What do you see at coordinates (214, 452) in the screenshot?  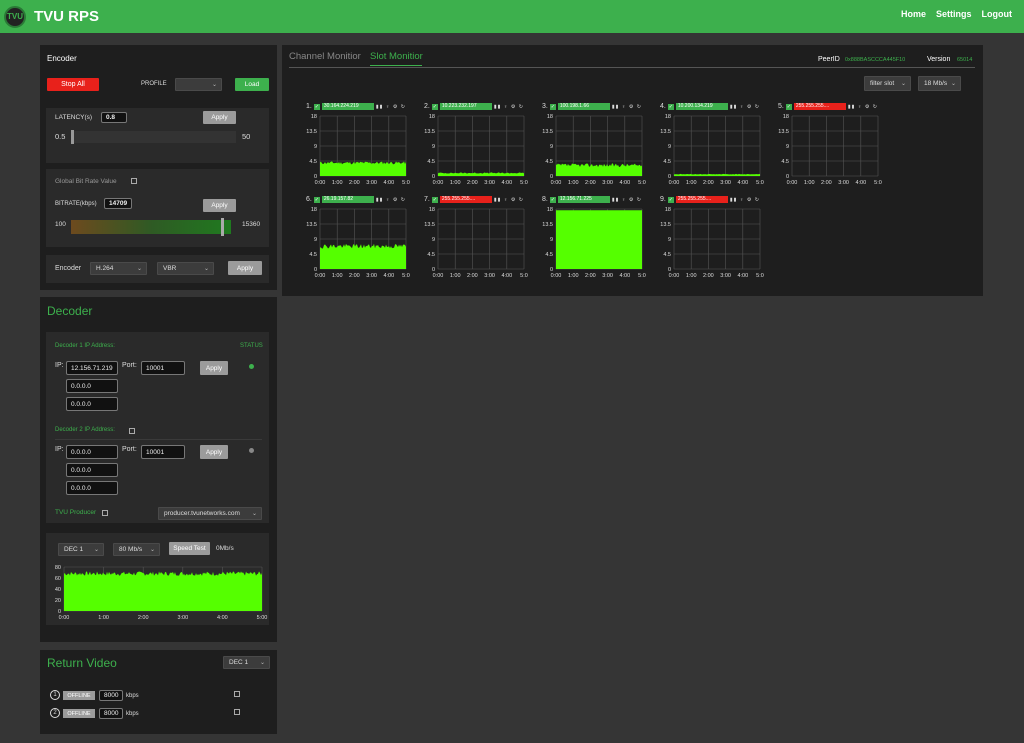 I see `decoder2-apply-button: Apply` at bounding box center [214, 452].